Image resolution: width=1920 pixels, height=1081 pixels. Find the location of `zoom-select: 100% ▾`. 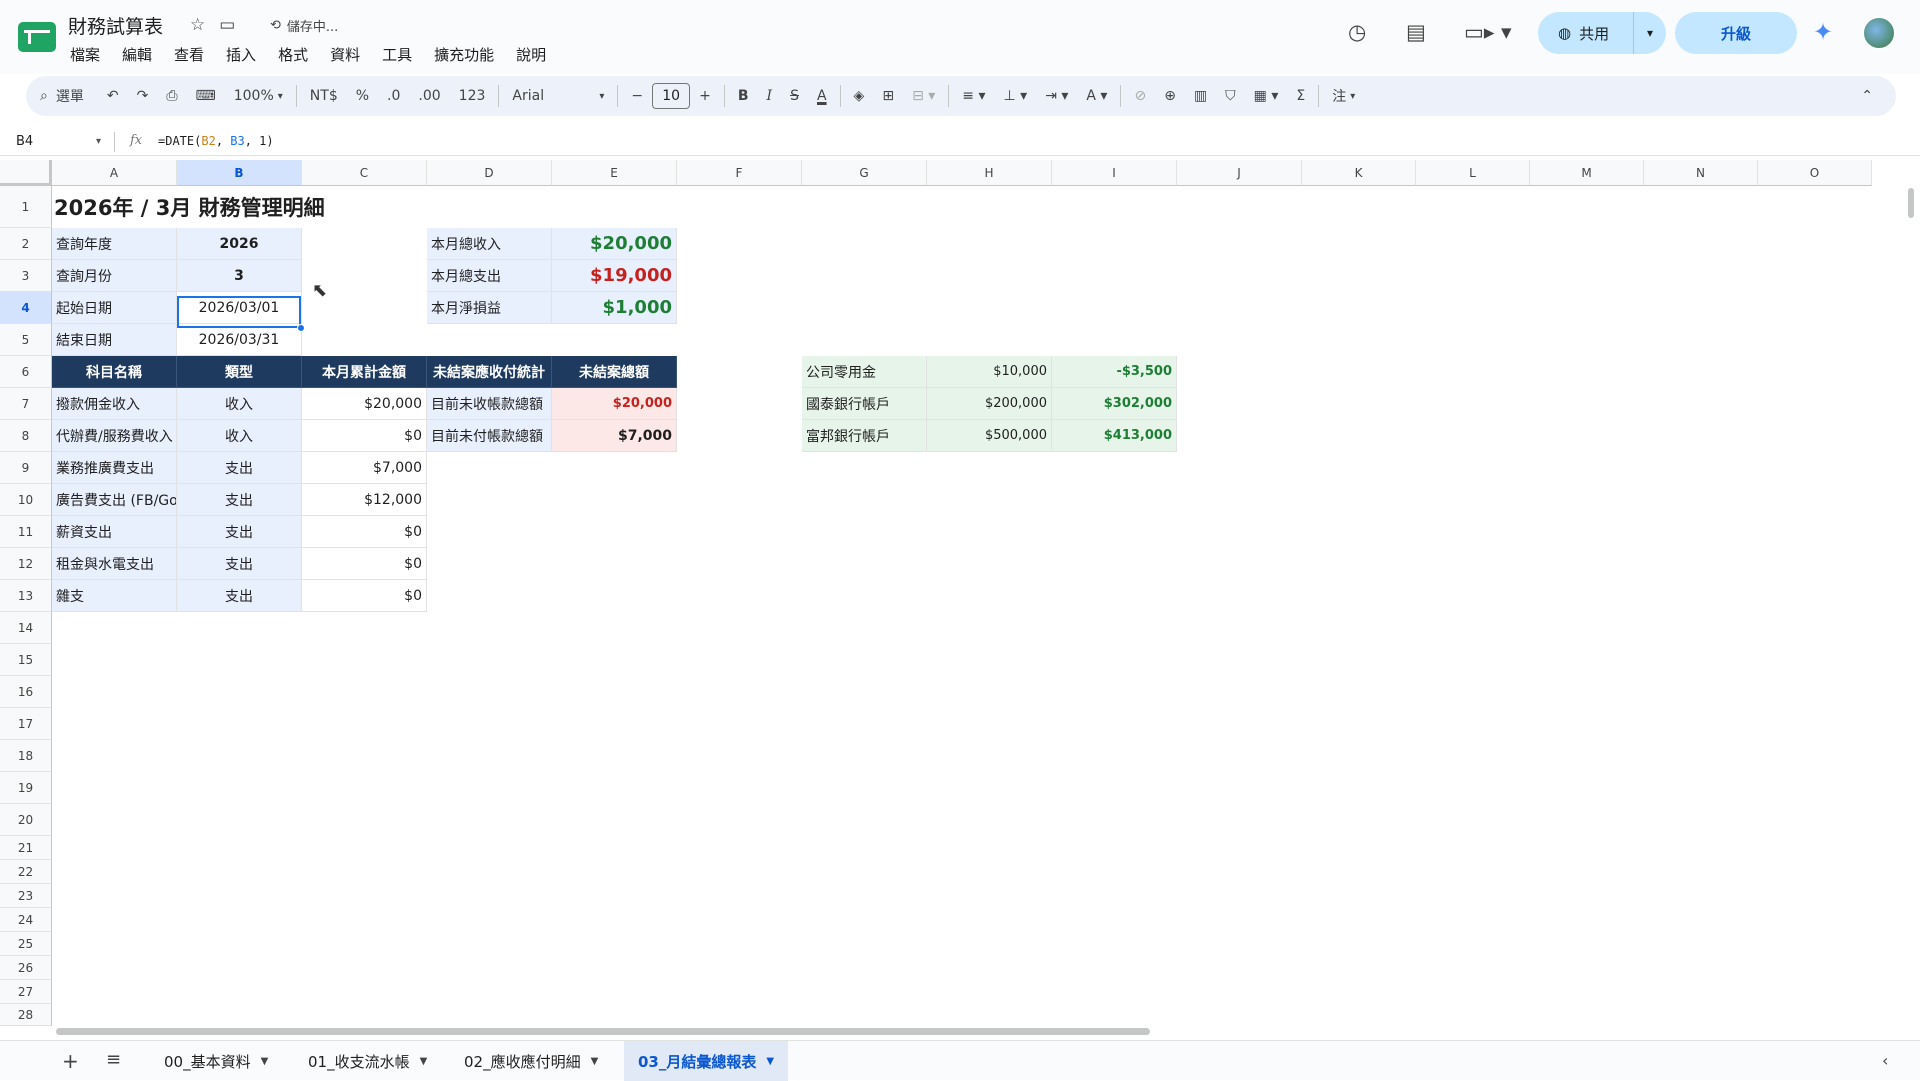

zoom-select: 100% ▾ is located at coordinates (258, 96).